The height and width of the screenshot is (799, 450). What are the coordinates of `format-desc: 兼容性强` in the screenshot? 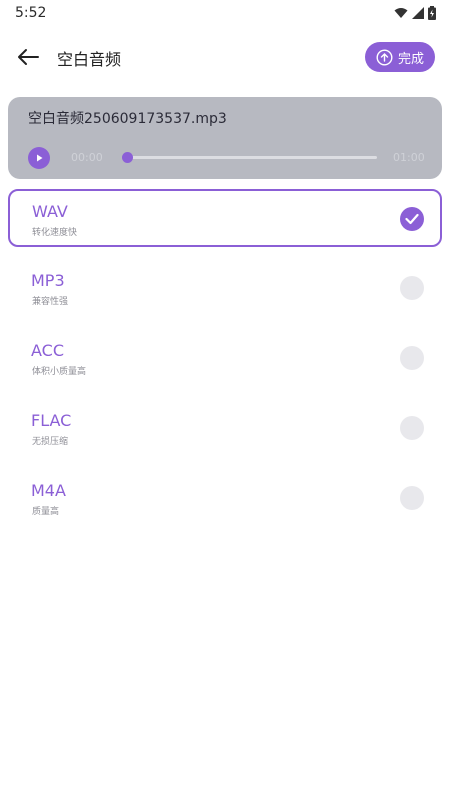 It's located at (50, 302).